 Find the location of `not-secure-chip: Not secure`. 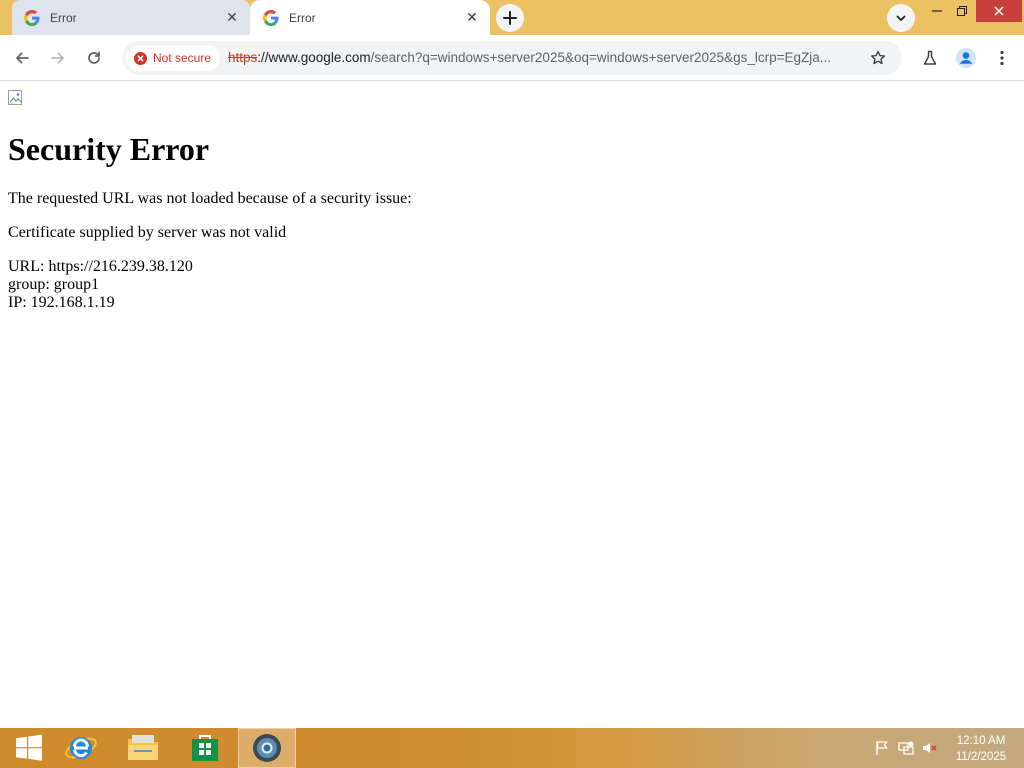

not-secure-chip: Not secure is located at coordinates (173, 58).